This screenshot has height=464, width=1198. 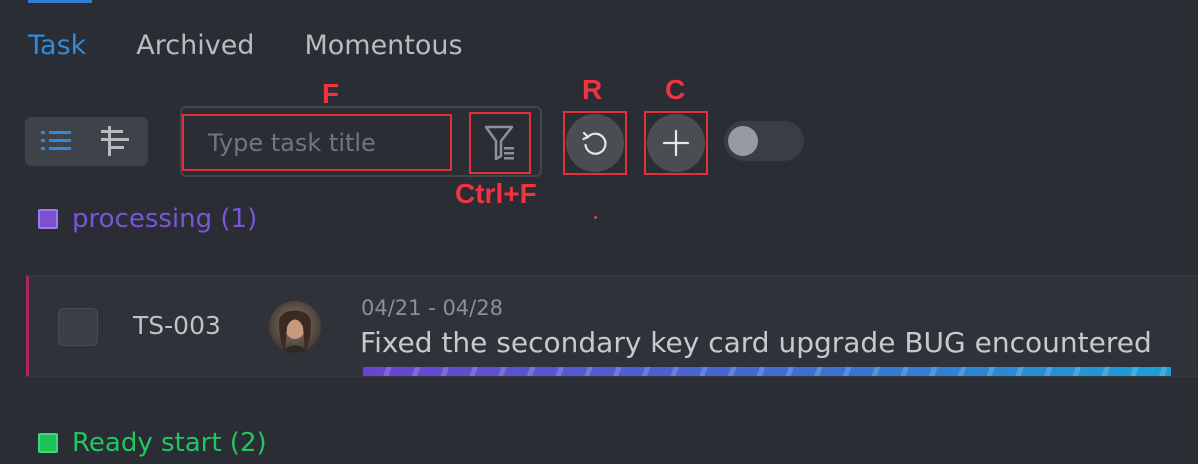 What do you see at coordinates (86, 141) in the screenshot?
I see `view-mode-toggle` at bounding box center [86, 141].